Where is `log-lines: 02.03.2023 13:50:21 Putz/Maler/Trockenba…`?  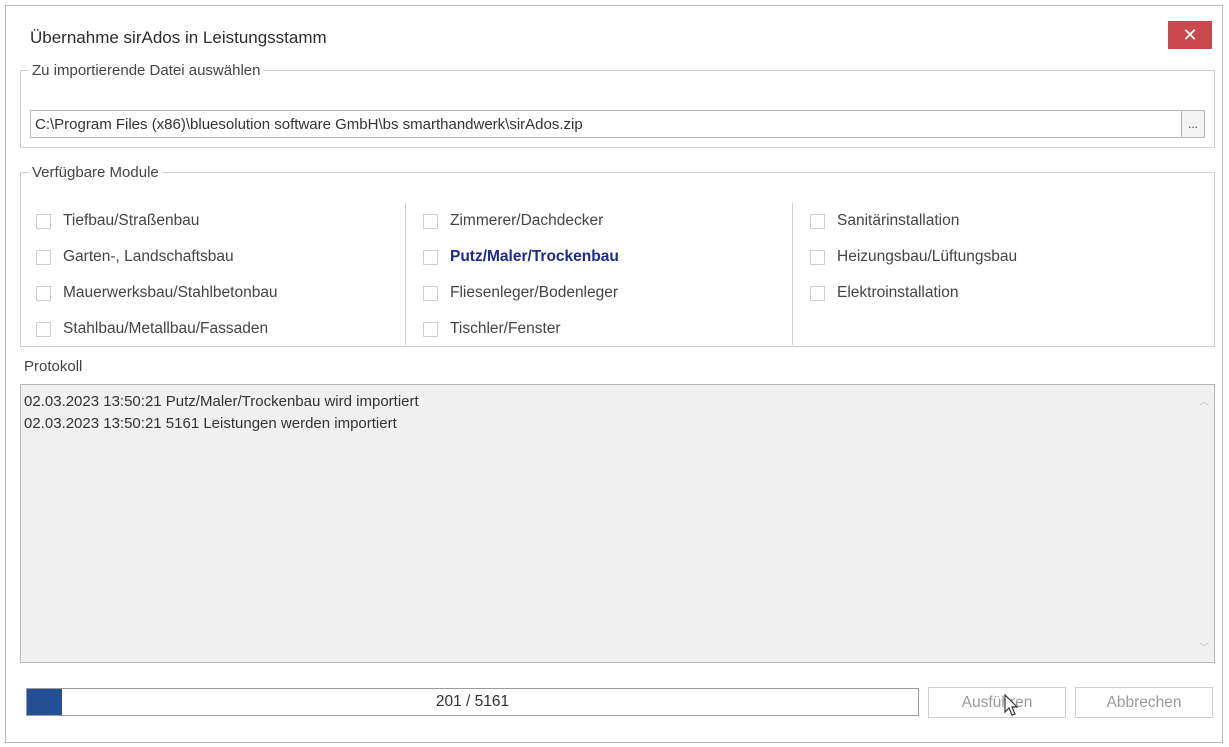
log-lines: 02.03.2023 13:50:21 Putz/Maler/Trockenba… is located at coordinates (221, 413).